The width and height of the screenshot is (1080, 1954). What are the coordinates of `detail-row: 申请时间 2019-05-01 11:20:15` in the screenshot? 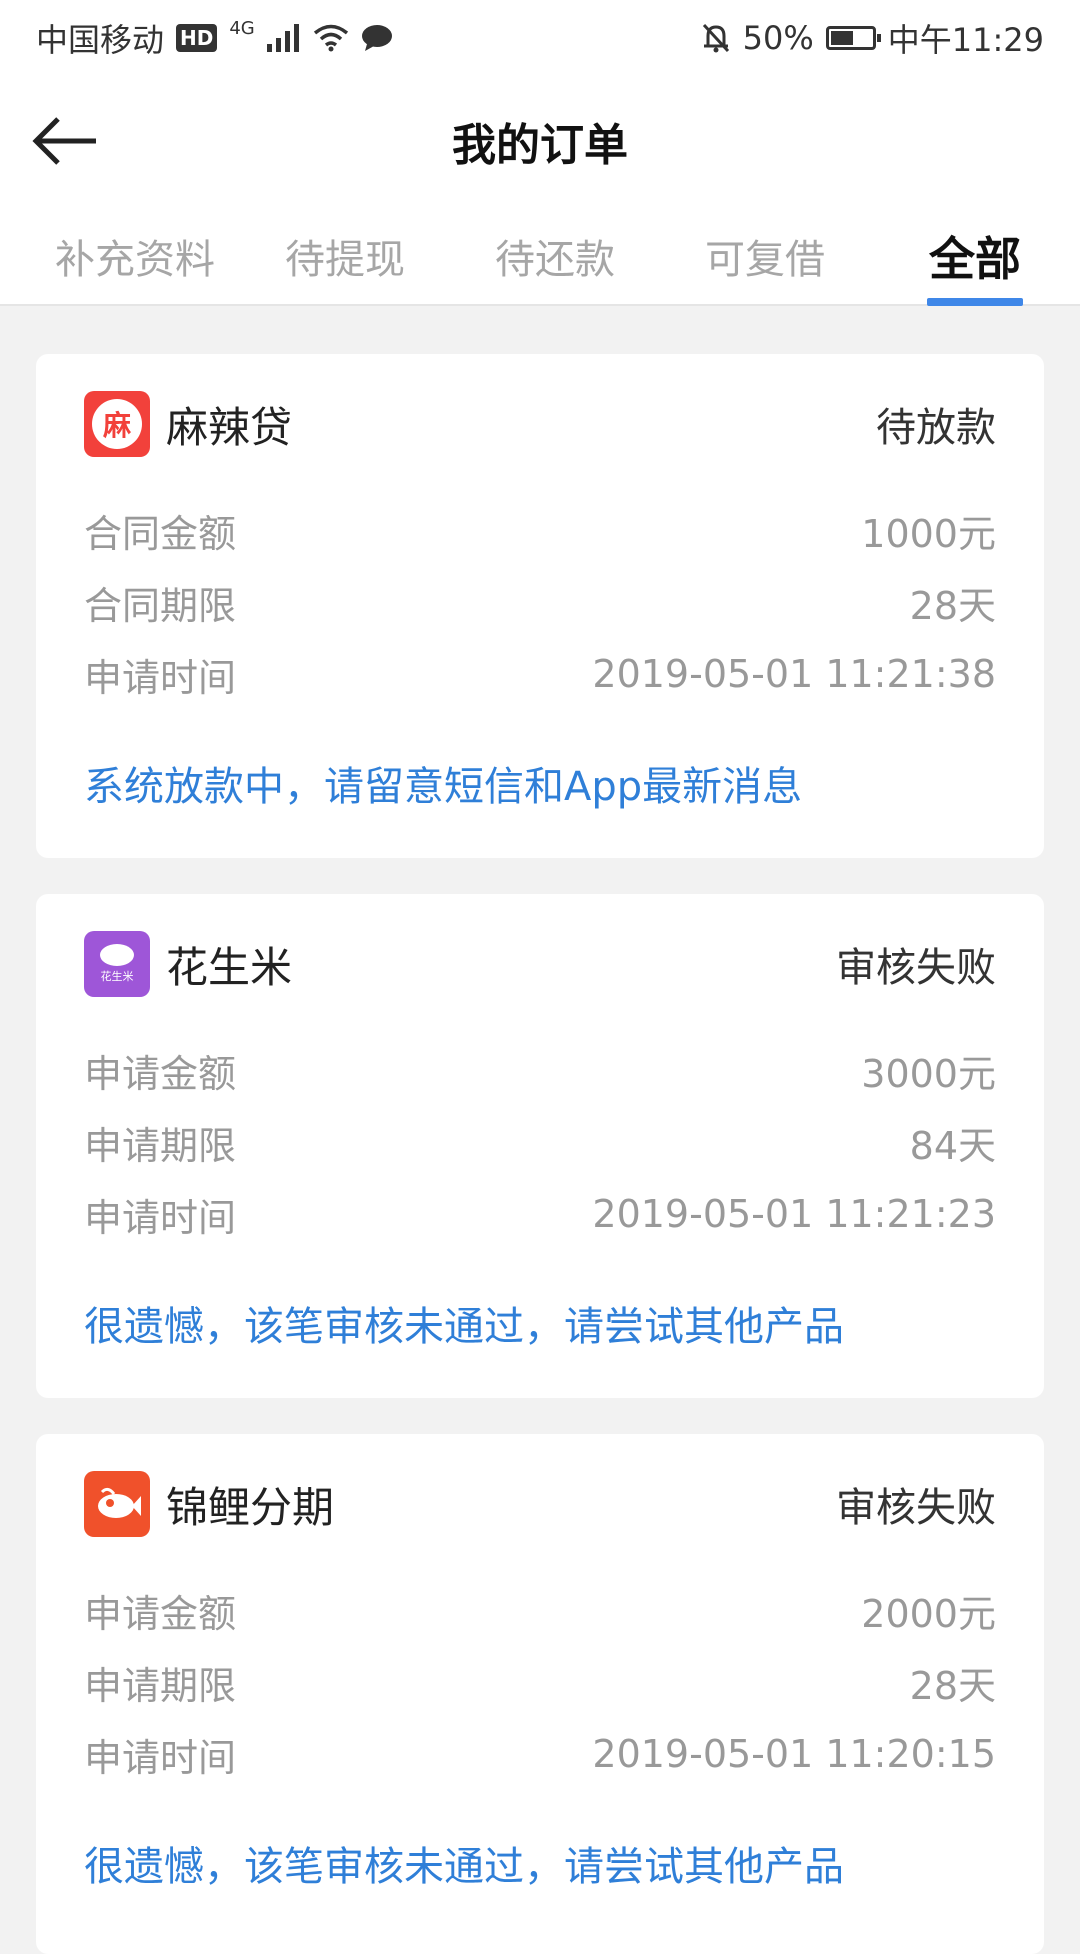 It's located at (540, 1754).